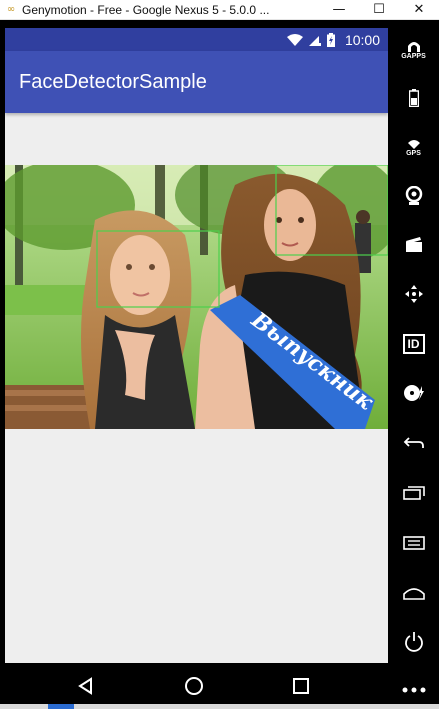 This screenshot has width=439, height=709. I want to click on battery-icon, so click(413, 98).